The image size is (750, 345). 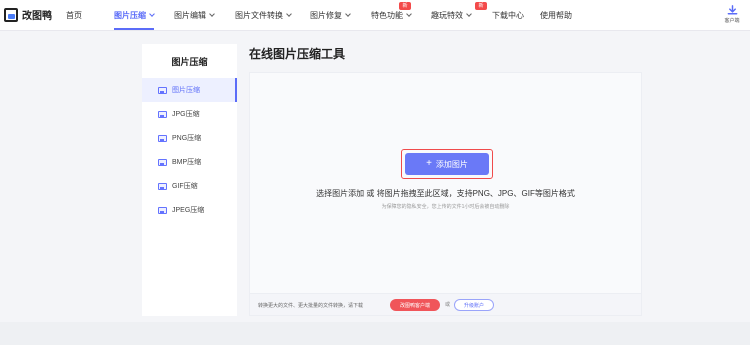 What do you see at coordinates (415, 305) in the screenshot?
I see `client-app-button: 改图鸭客户端` at bounding box center [415, 305].